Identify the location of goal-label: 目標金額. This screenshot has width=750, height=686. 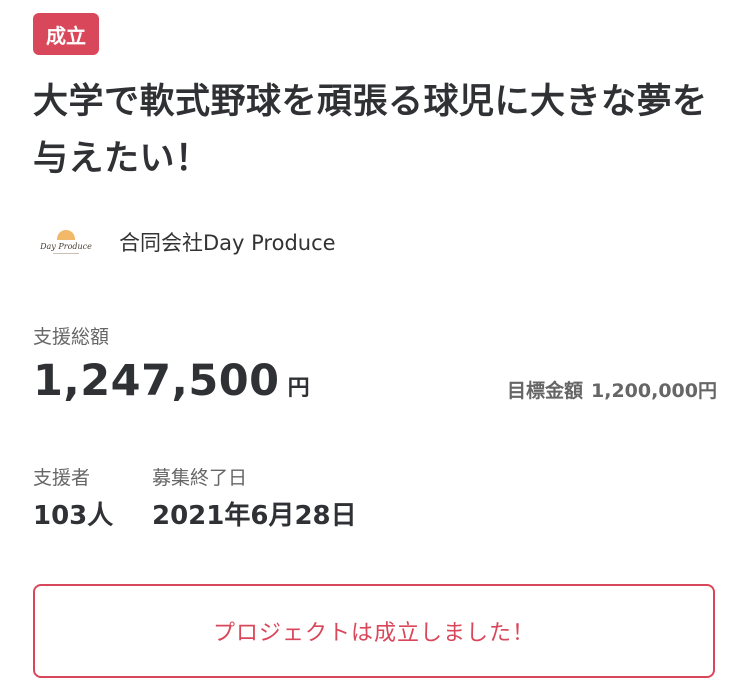
(545, 391).